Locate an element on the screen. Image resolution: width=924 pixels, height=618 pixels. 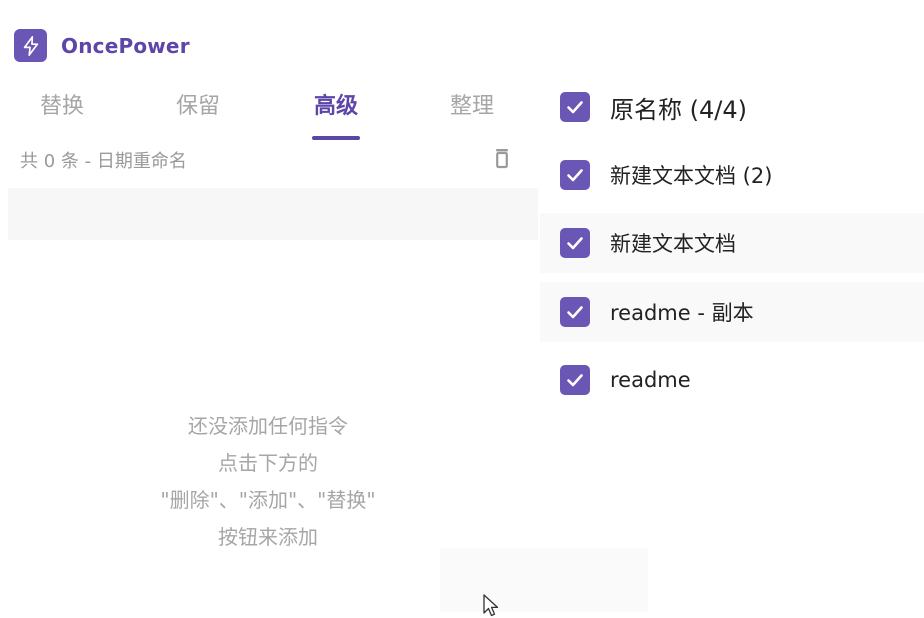
tab-bar: 替换 保留 高级 整理 is located at coordinates (265, 116).